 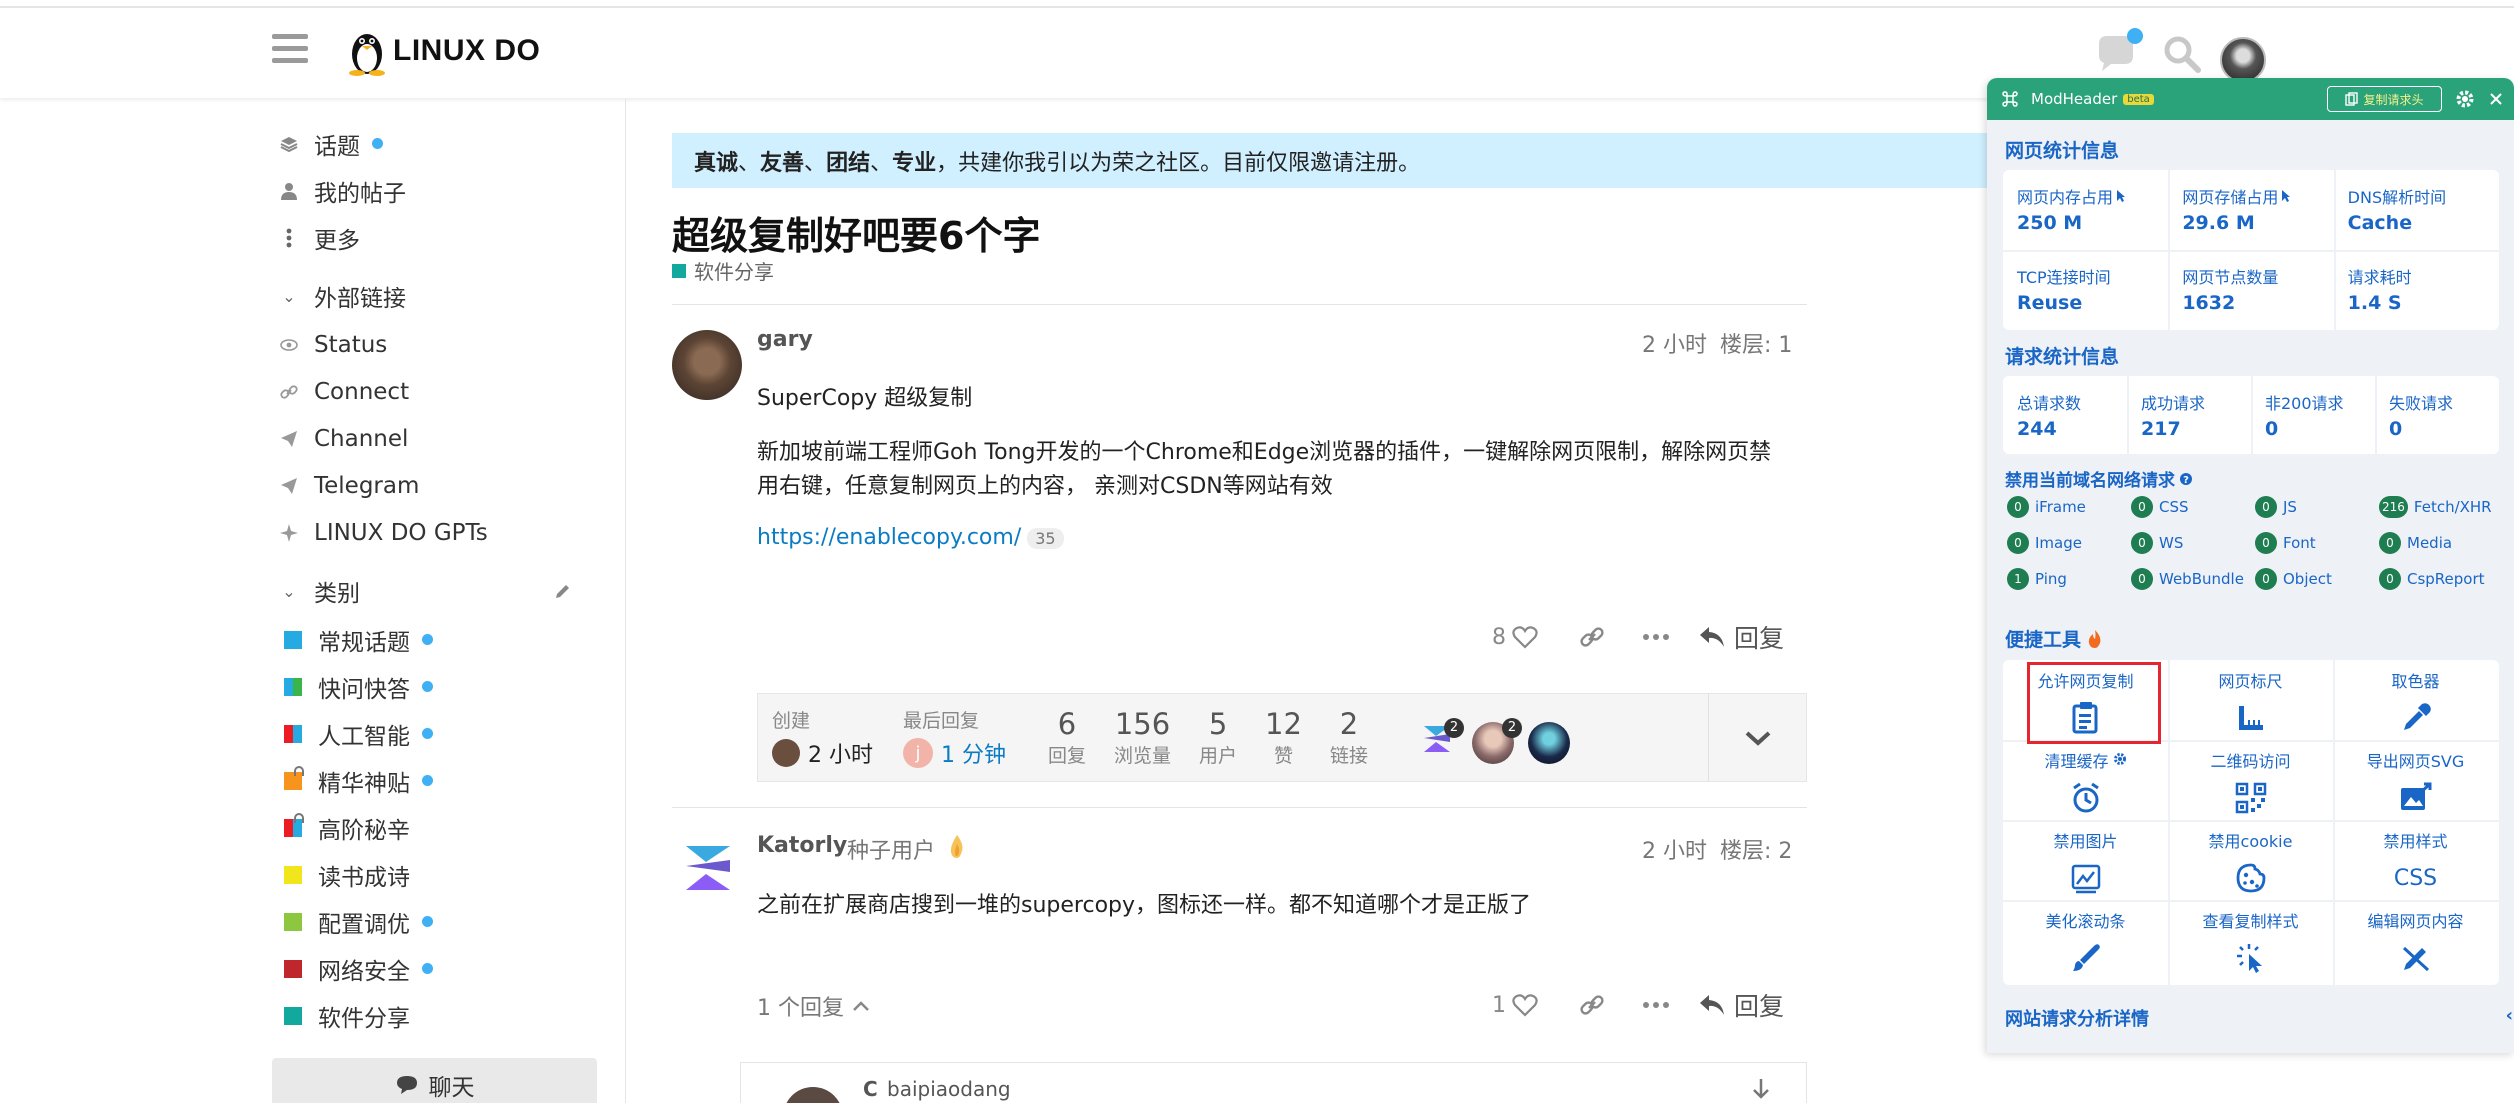 What do you see at coordinates (1761, 1089) in the screenshot?
I see `arrow-down-icon` at bounding box center [1761, 1089].